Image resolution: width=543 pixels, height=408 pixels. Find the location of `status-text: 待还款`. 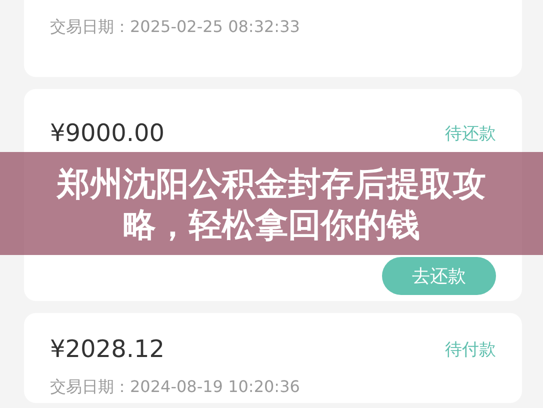

status-text: 待还款 is located at coordinates (470, 133).